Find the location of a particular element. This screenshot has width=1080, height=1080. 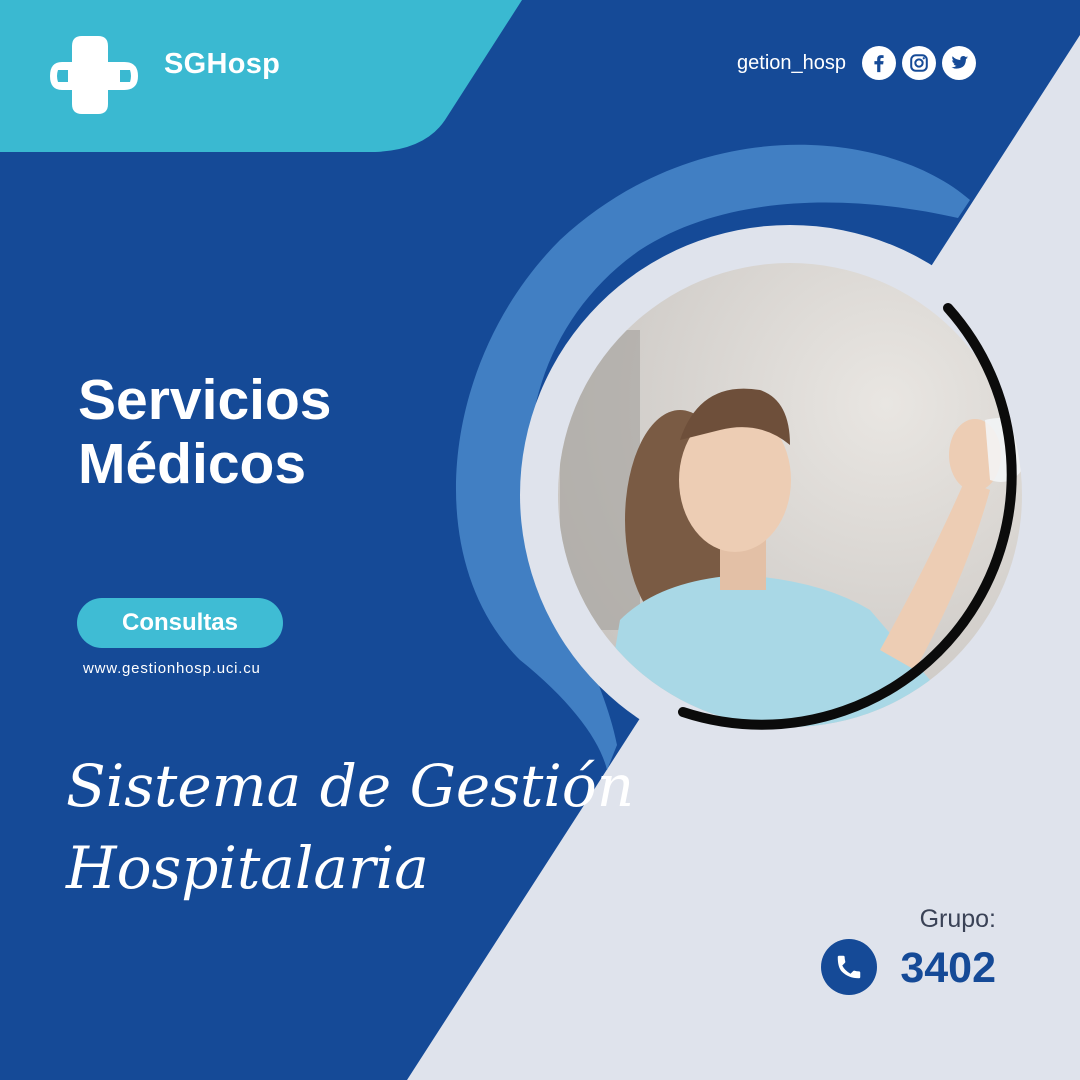

twitter-icon is located at coordinates (959, 63).